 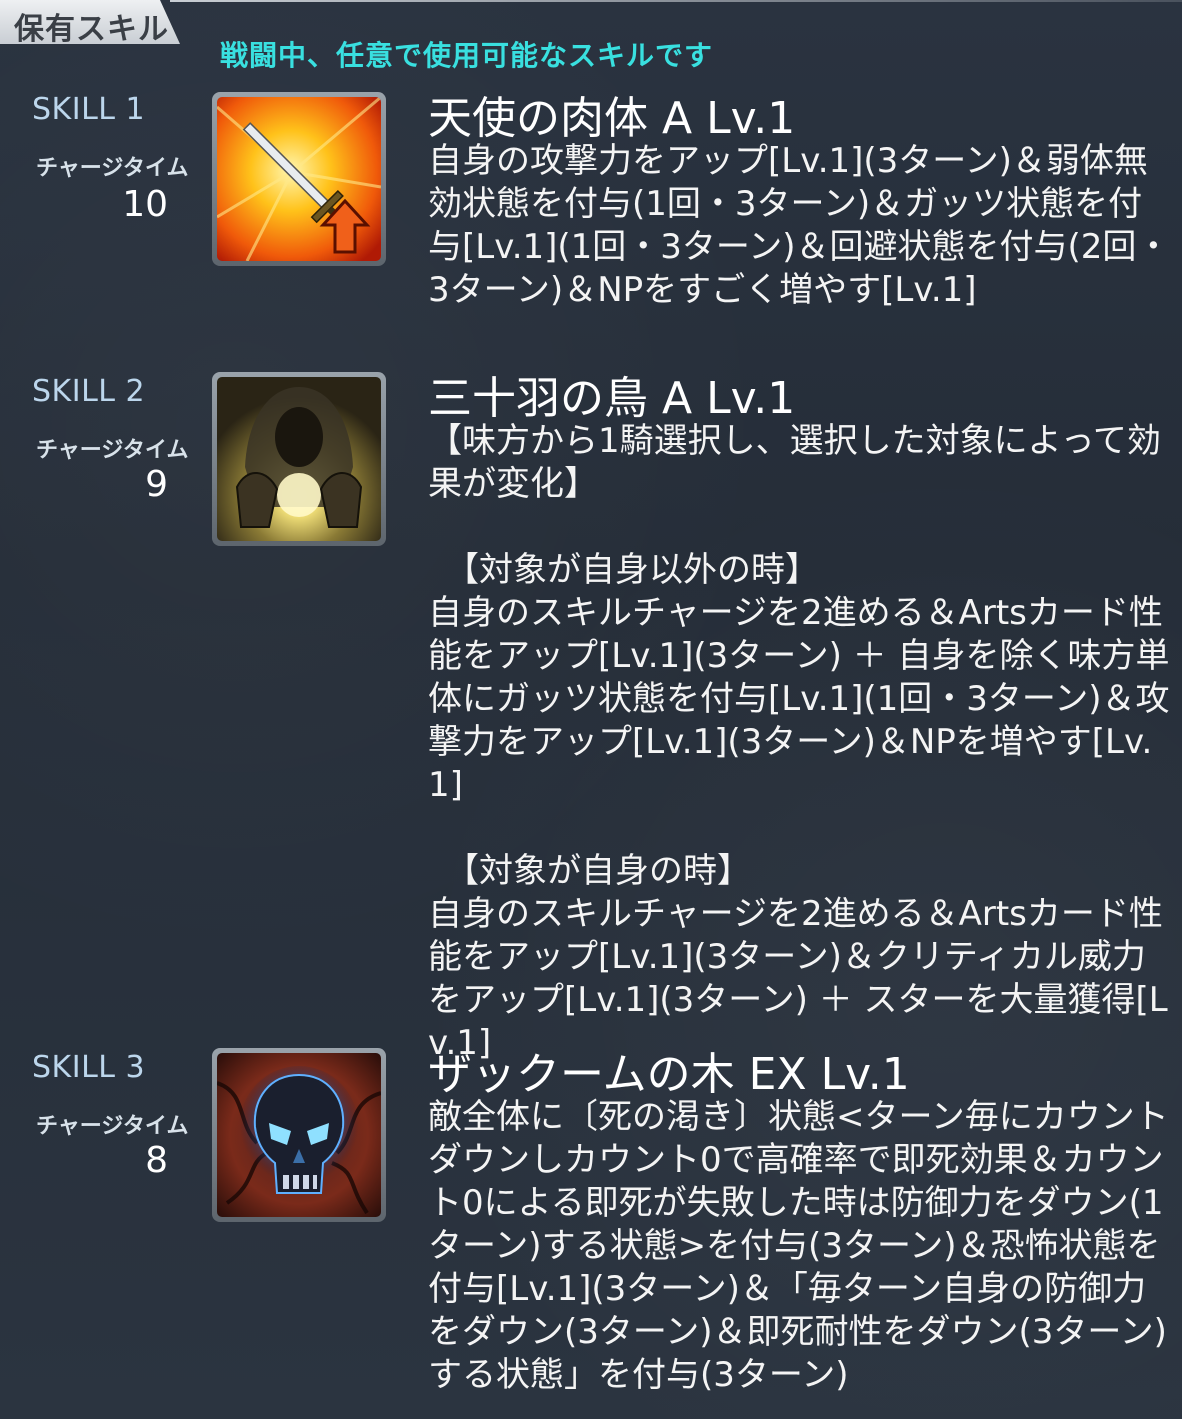 What do you see at coordinates (612, 398) in the screenshot?
I see `skill-name: 三十羽の鳥 A Lv.1` at bounding box center [612, 398].